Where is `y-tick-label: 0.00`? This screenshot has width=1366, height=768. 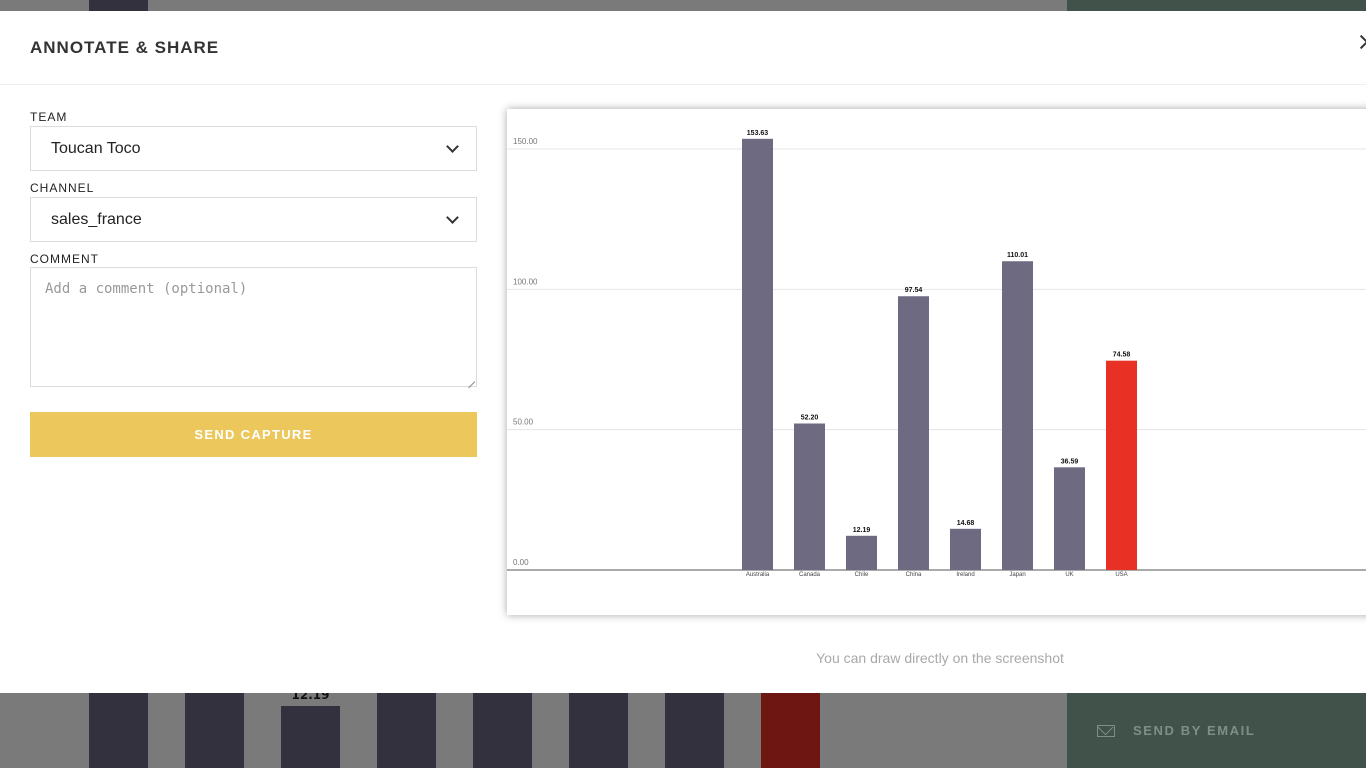 y-tick-label: 0.00 is located at coordinates (521, 562).